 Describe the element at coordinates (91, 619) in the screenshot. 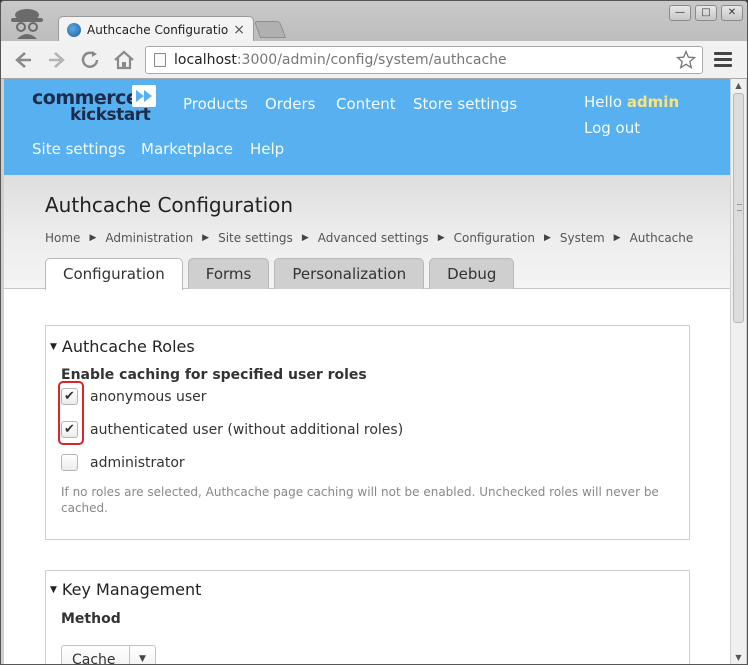

I see `method-label: Method` at that location.